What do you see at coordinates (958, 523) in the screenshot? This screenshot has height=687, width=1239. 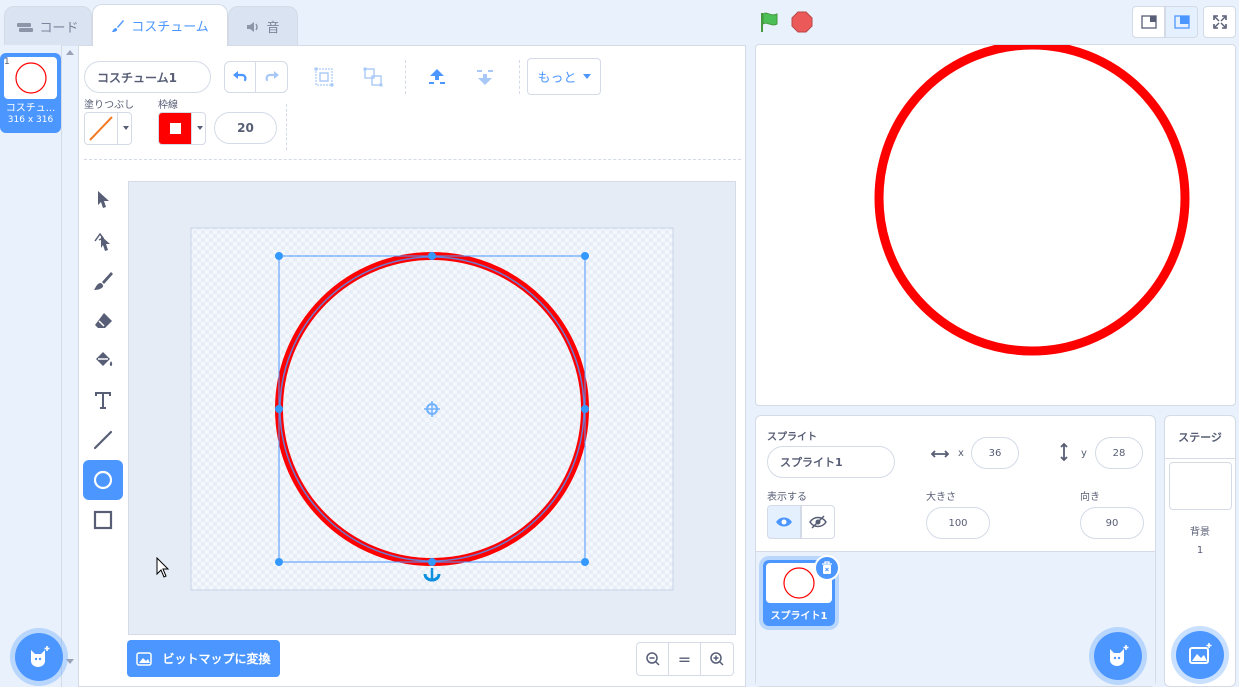 I see `size-input: 100` at bounding box center [958, 523].